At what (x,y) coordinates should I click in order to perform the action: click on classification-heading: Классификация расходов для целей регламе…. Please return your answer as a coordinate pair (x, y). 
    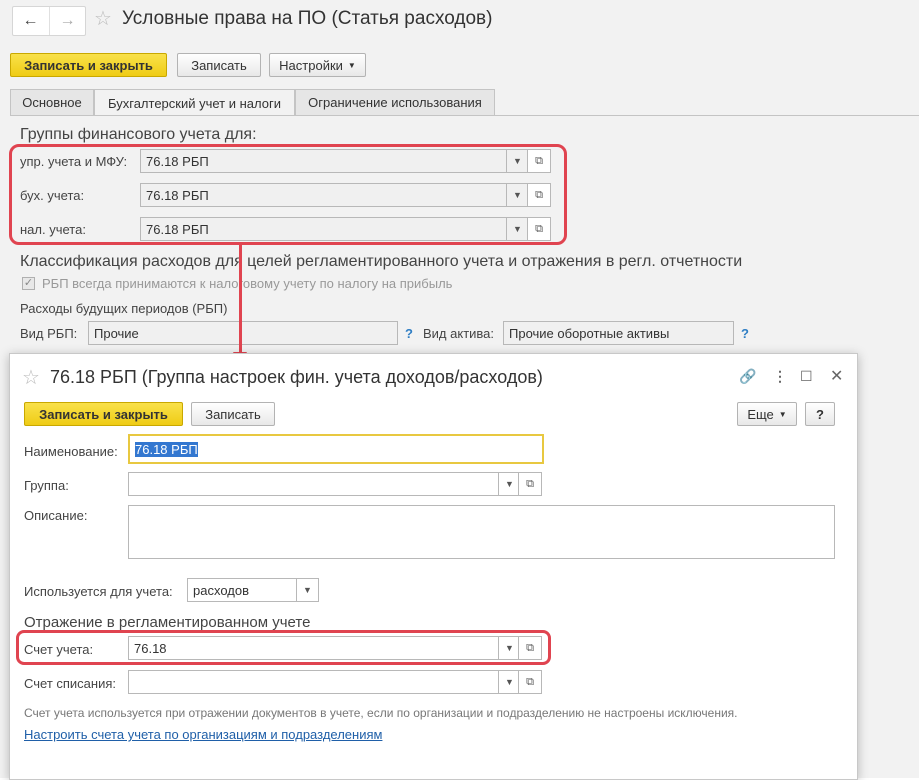
    Looking at the image, I should click on (381, 261).